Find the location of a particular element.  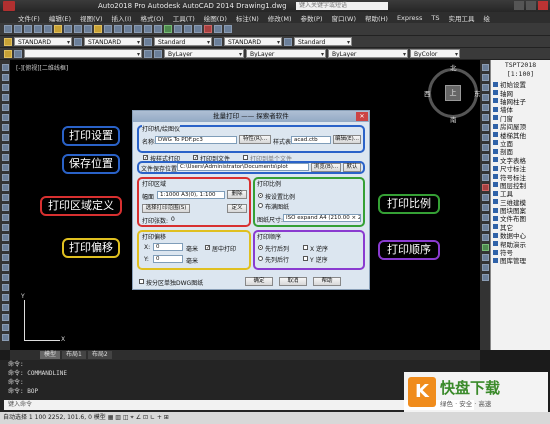

offset-x-input: 0 is located at coordinates (168, 247).